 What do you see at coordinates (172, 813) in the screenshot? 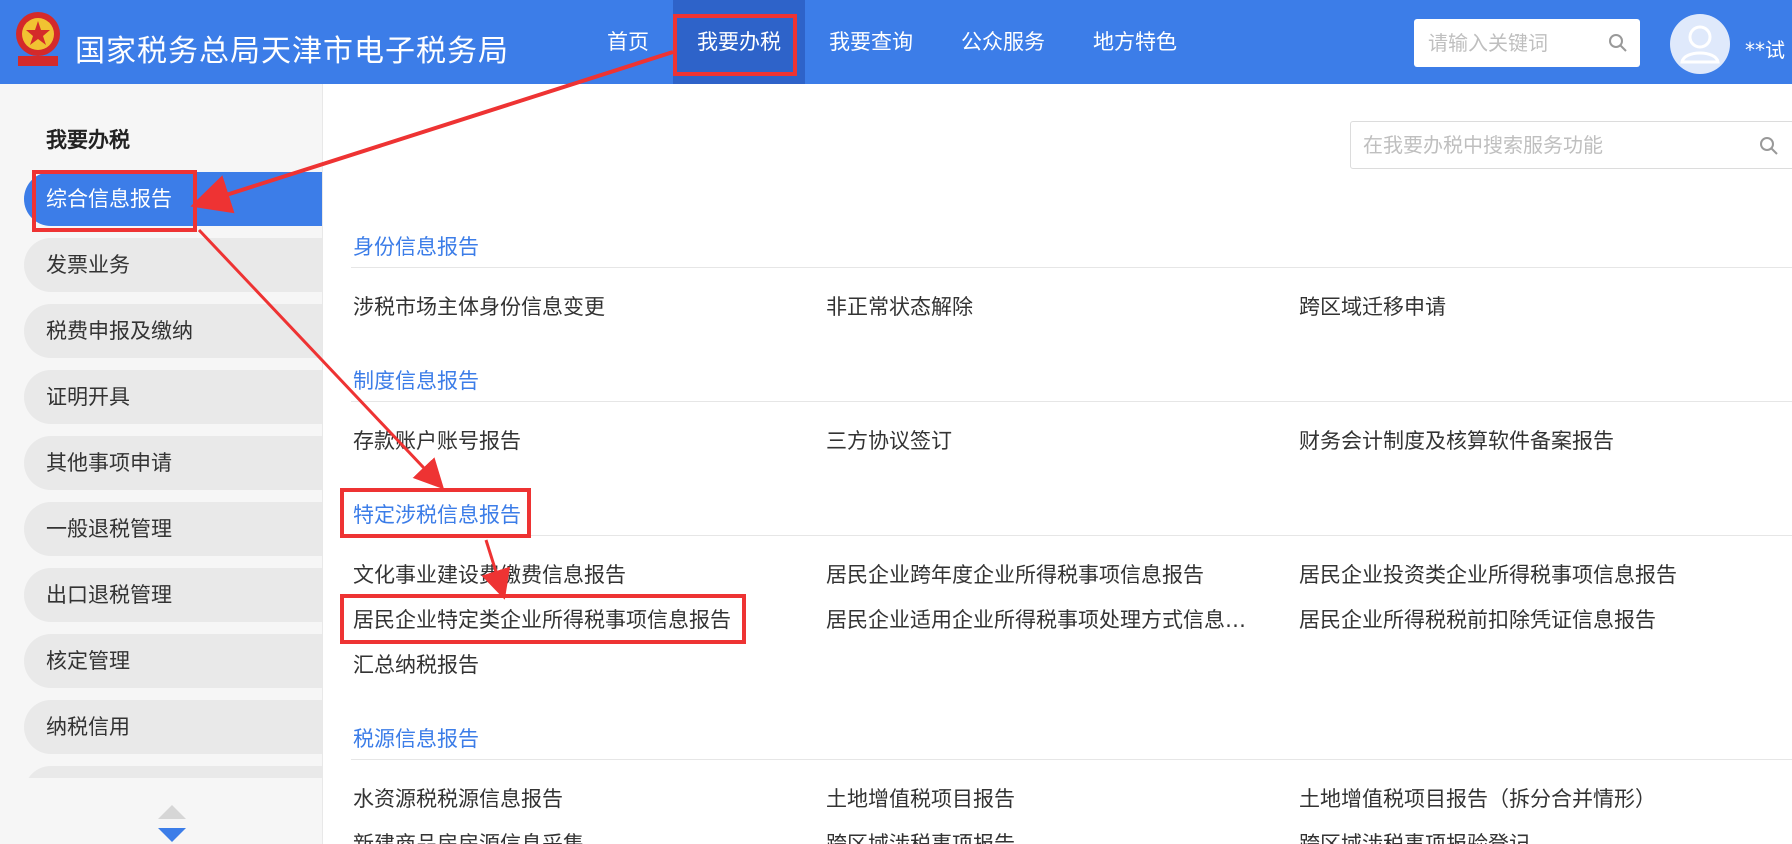
I see `scroll-up-icon` at bounding box center [172, 813].